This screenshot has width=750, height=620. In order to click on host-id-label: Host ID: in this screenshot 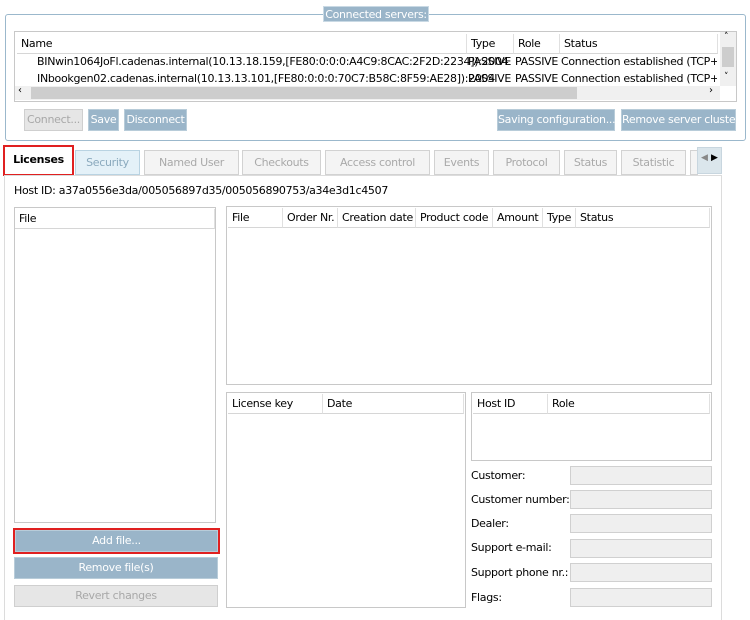, I will do `click(35, 190)`.